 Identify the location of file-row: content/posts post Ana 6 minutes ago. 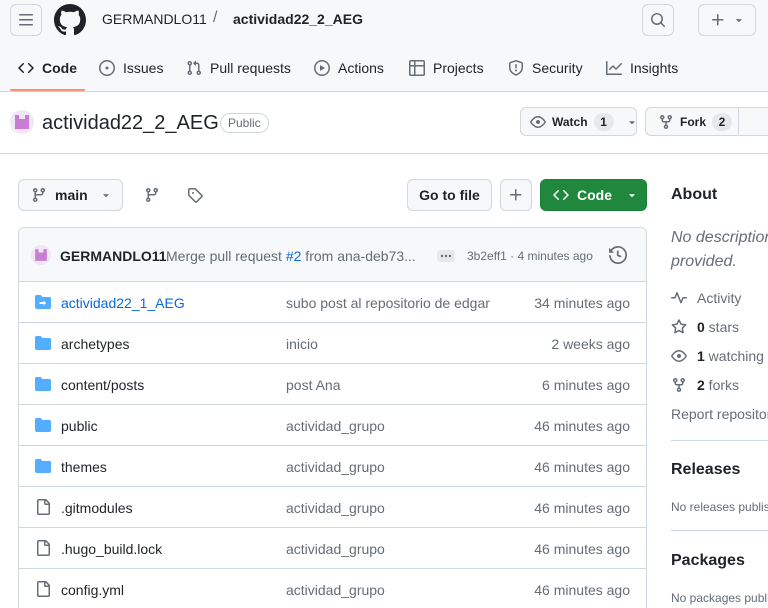
(332, 384).